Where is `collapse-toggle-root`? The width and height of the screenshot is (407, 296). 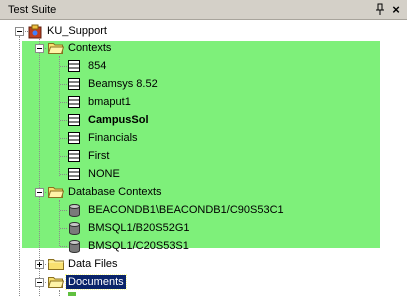 collapse-toggle-root is located at coordinates (19, 31).